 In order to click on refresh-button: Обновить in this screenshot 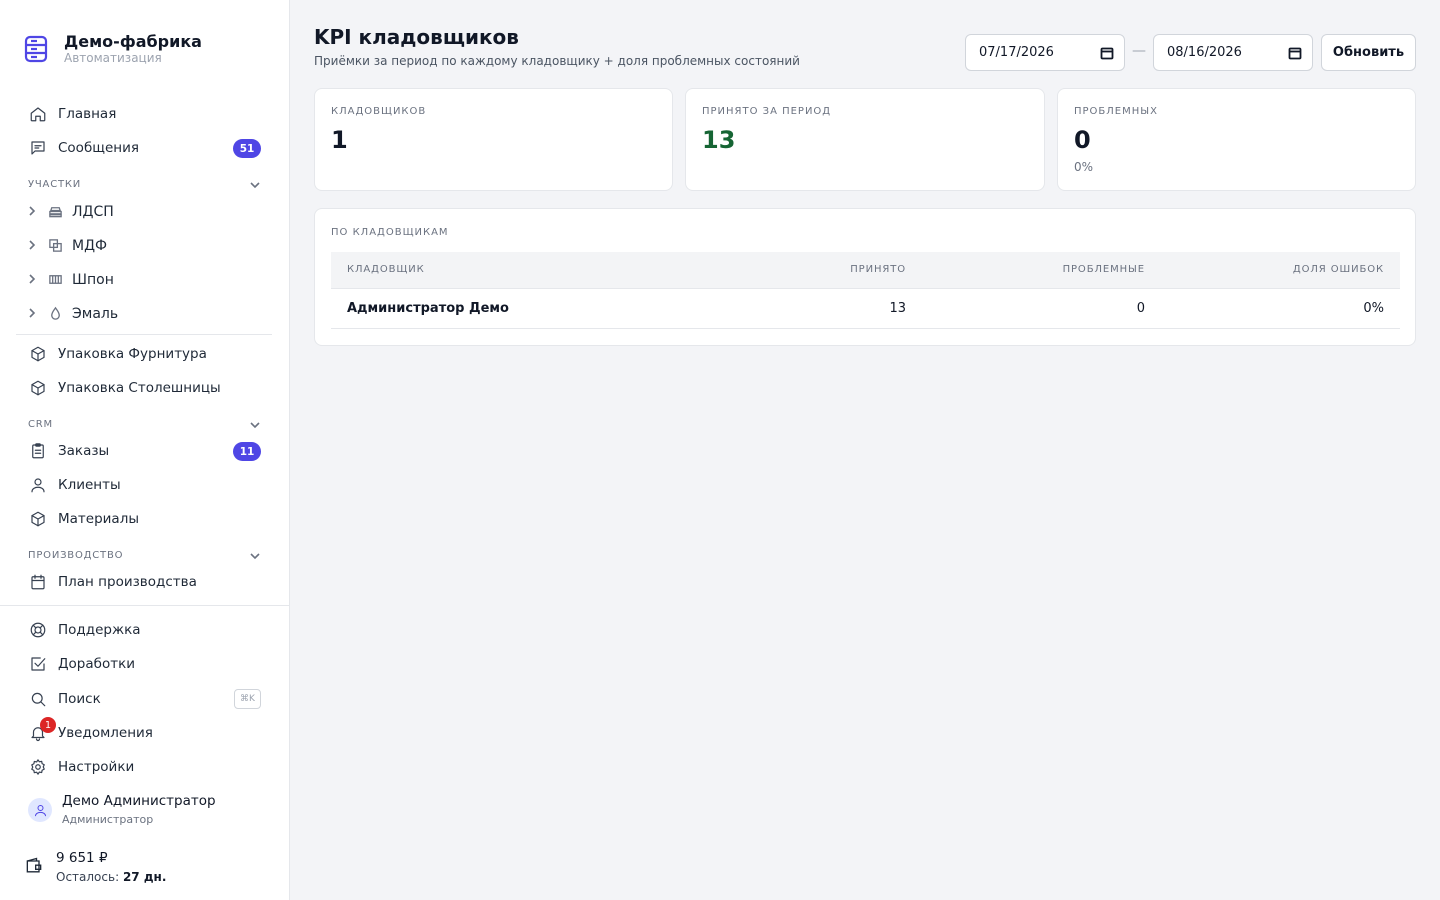, I will do `click(1368, 52)`.